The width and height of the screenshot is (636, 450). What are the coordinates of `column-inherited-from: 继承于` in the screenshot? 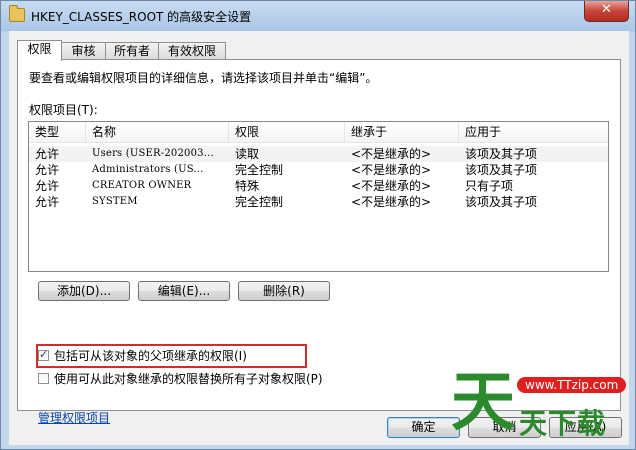 It's located at (402, 132).